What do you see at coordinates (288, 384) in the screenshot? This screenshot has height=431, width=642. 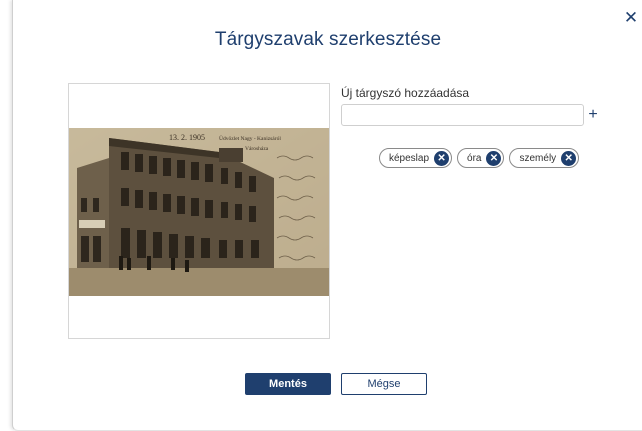 I see `save-button: Mentés` at bounding box center [288, 384].